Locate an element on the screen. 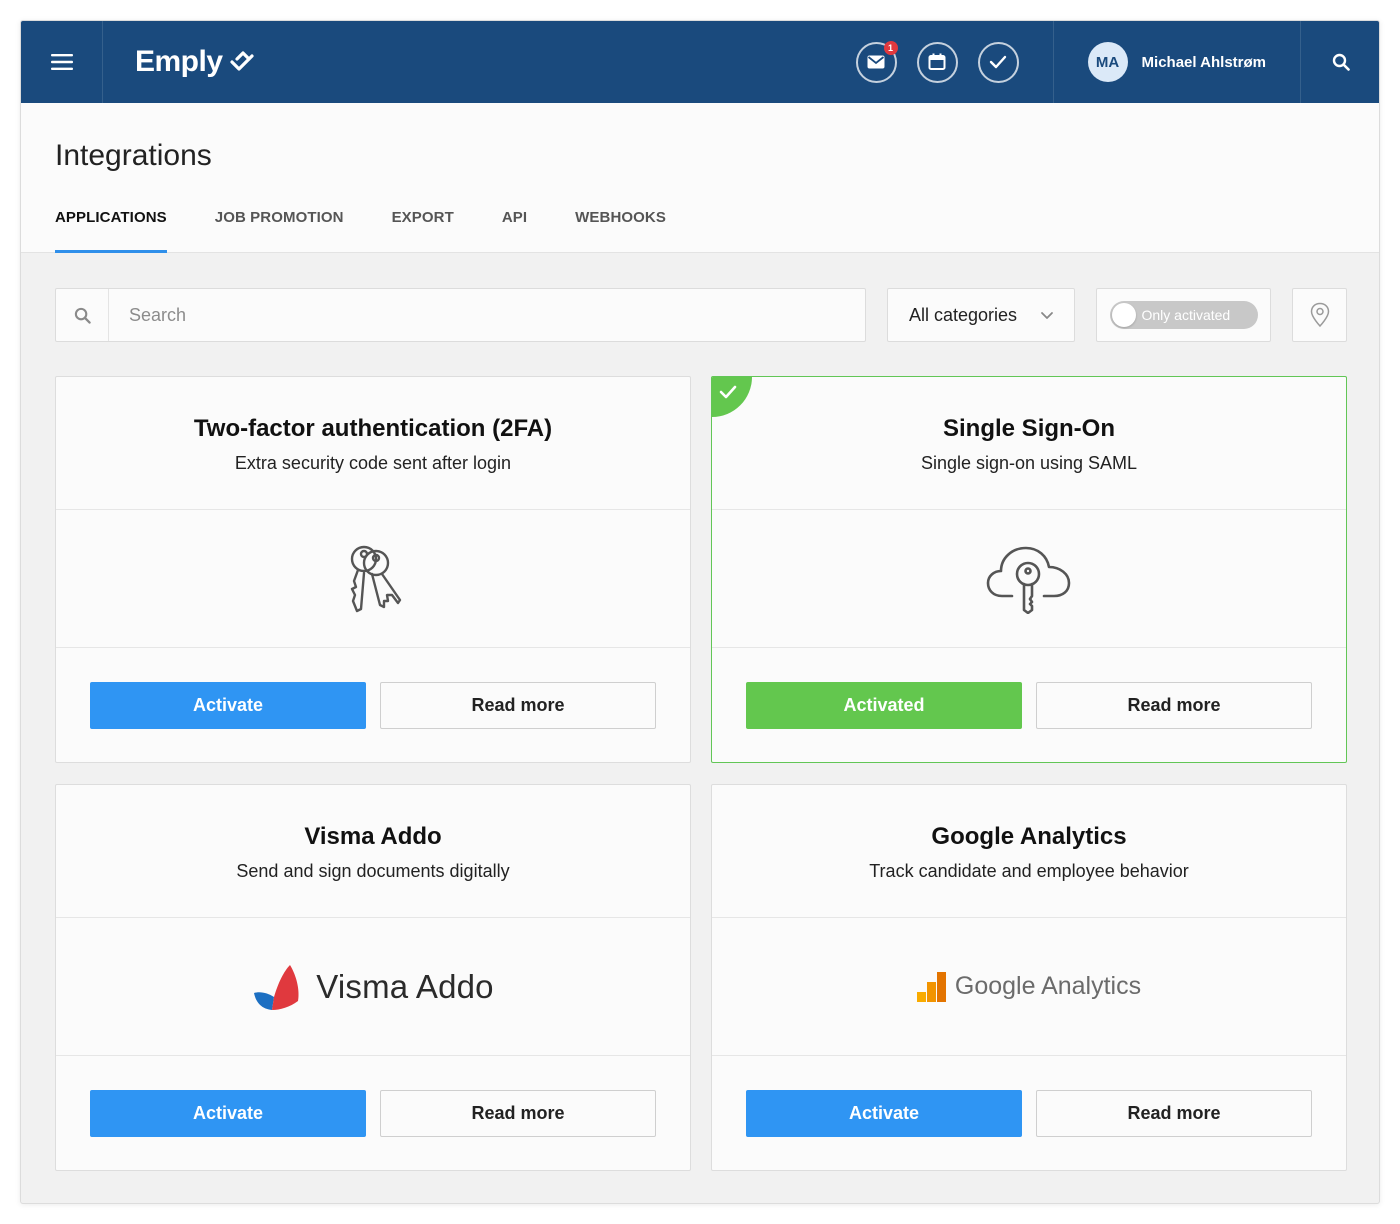 The height and width of the screenshot is (1224, 1400). card-title: Single Sign-On is located at coordinates (1029, 428).